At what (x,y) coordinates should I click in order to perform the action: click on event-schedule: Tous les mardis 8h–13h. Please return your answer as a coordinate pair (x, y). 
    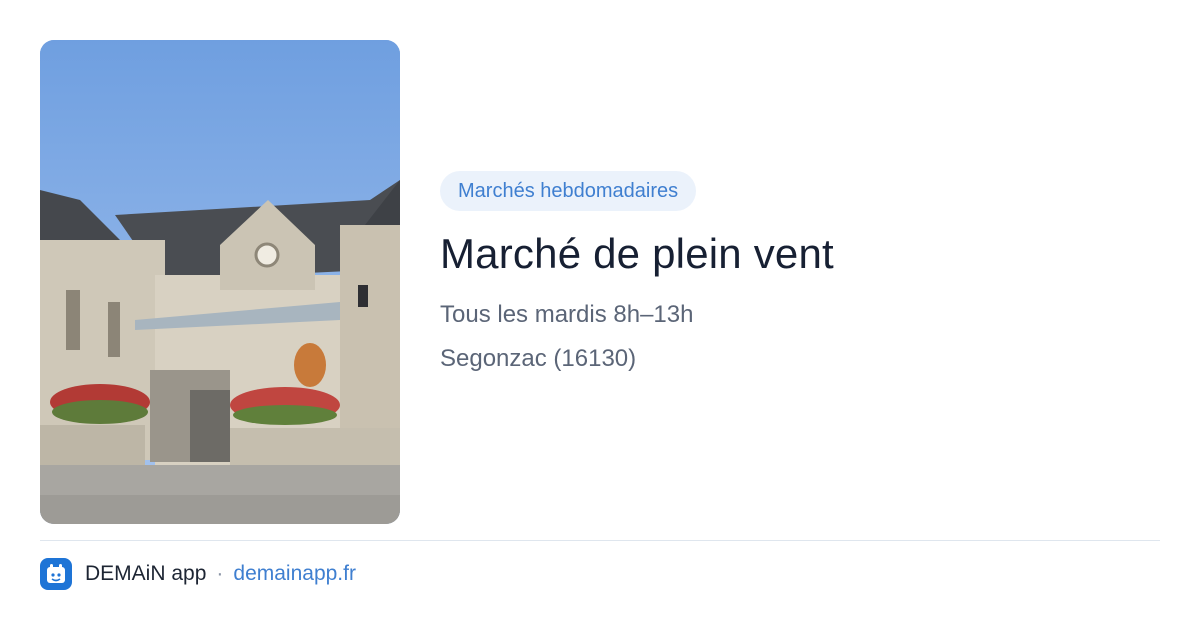
    Looking at the image, I should click on (567, 314).